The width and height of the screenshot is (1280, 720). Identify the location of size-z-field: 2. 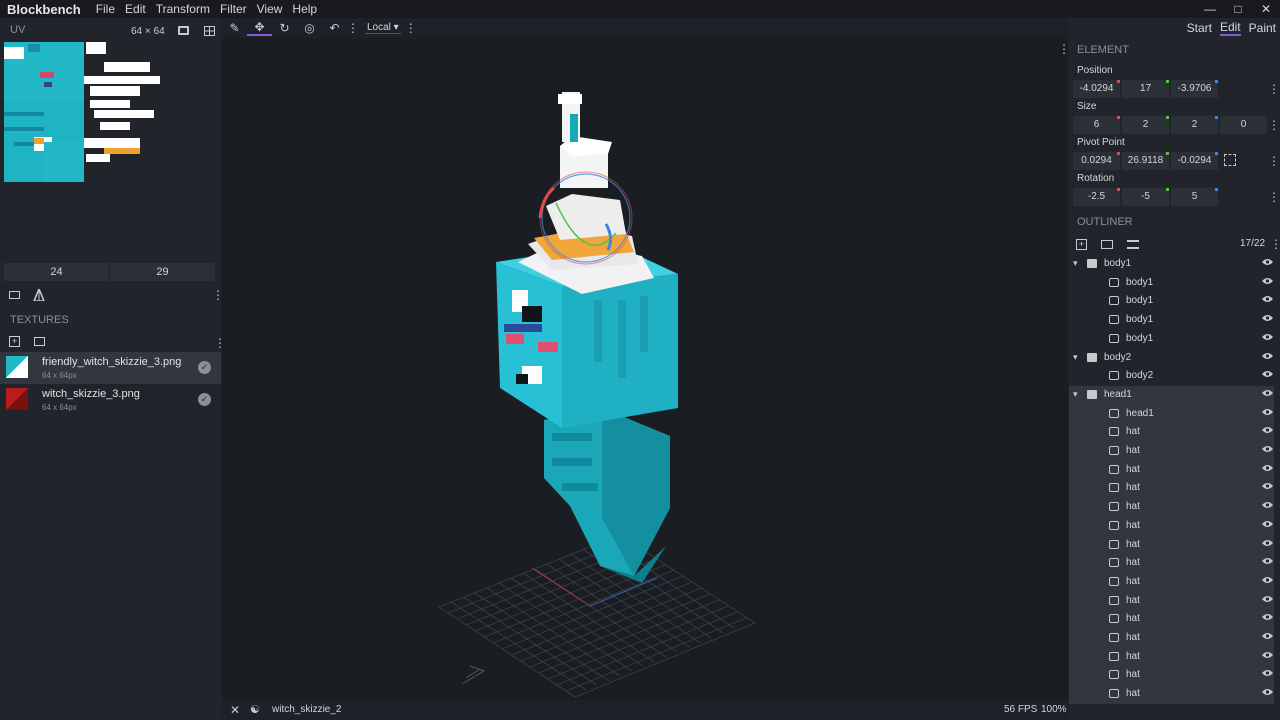
(1194, 125).